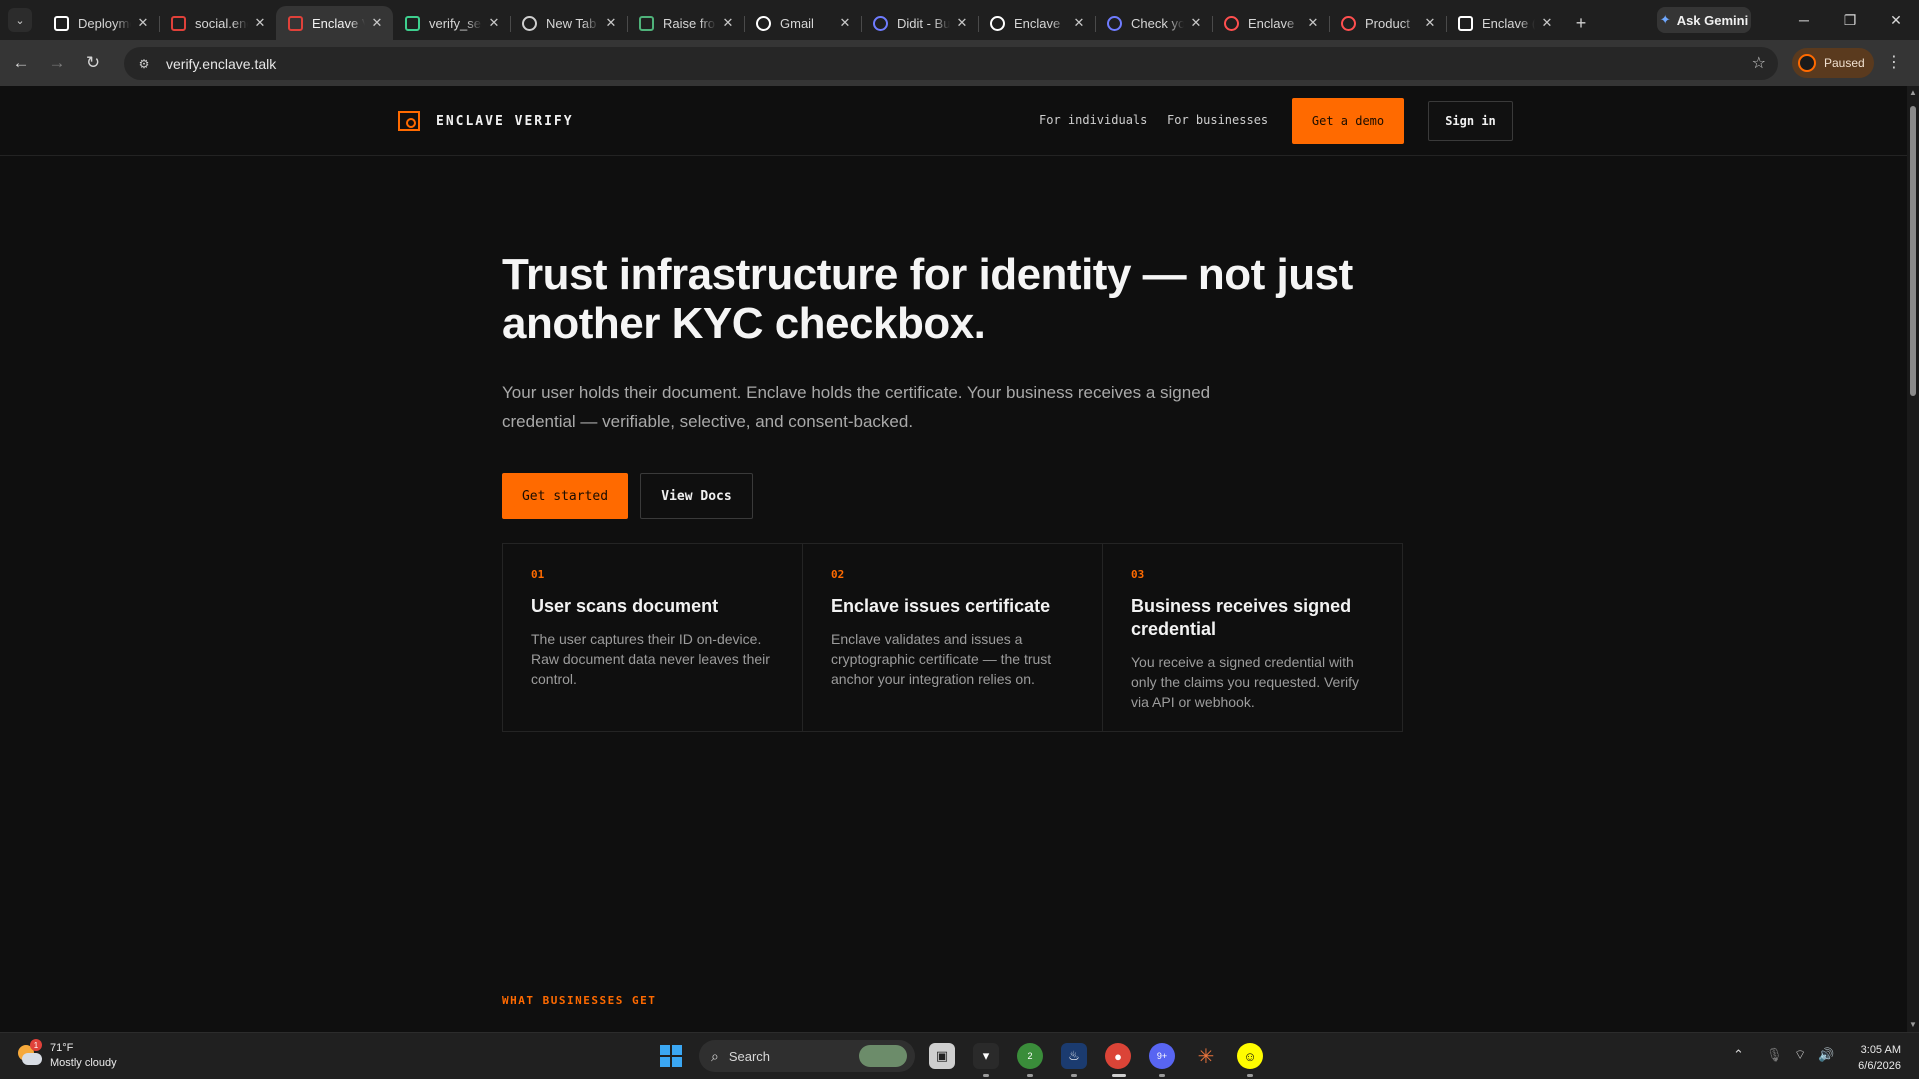 Image resolution: width=1919 pixels, height=1079 pixels. Describe the element at coordinates (1913, 559) in the screenshot. I see `page-scrollbar: ▲ ▼` at that location.